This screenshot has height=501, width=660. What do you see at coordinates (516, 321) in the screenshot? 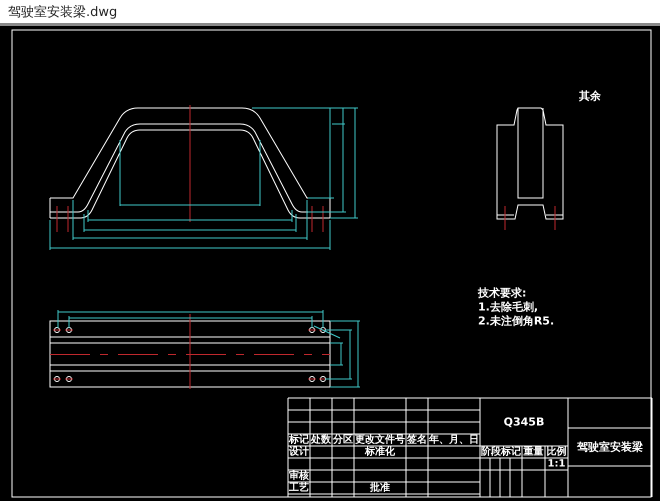
I see `requirement-text: 2.未注倒角R5.` at bounding box center [516, 321].